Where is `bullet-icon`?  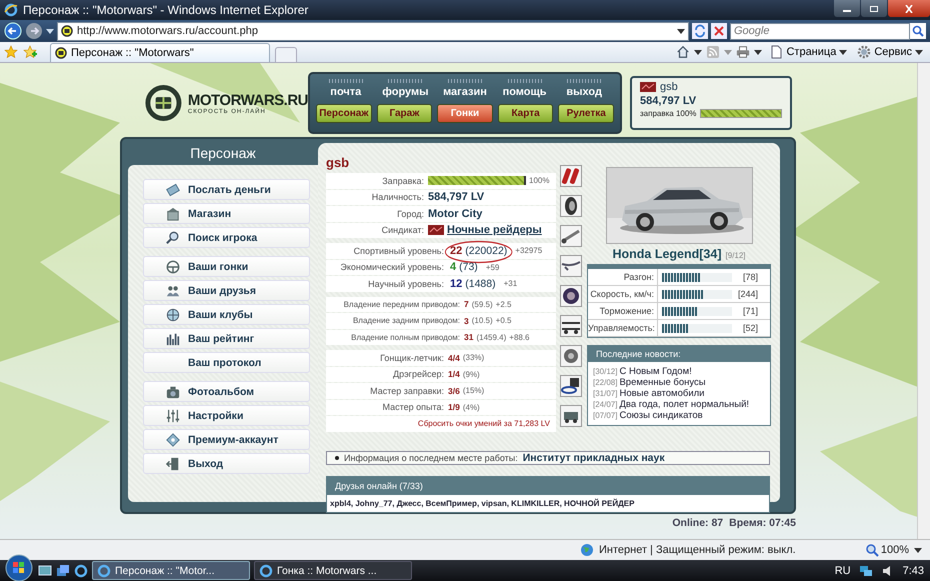
bullet-icon is located at coordinates (337, 458).